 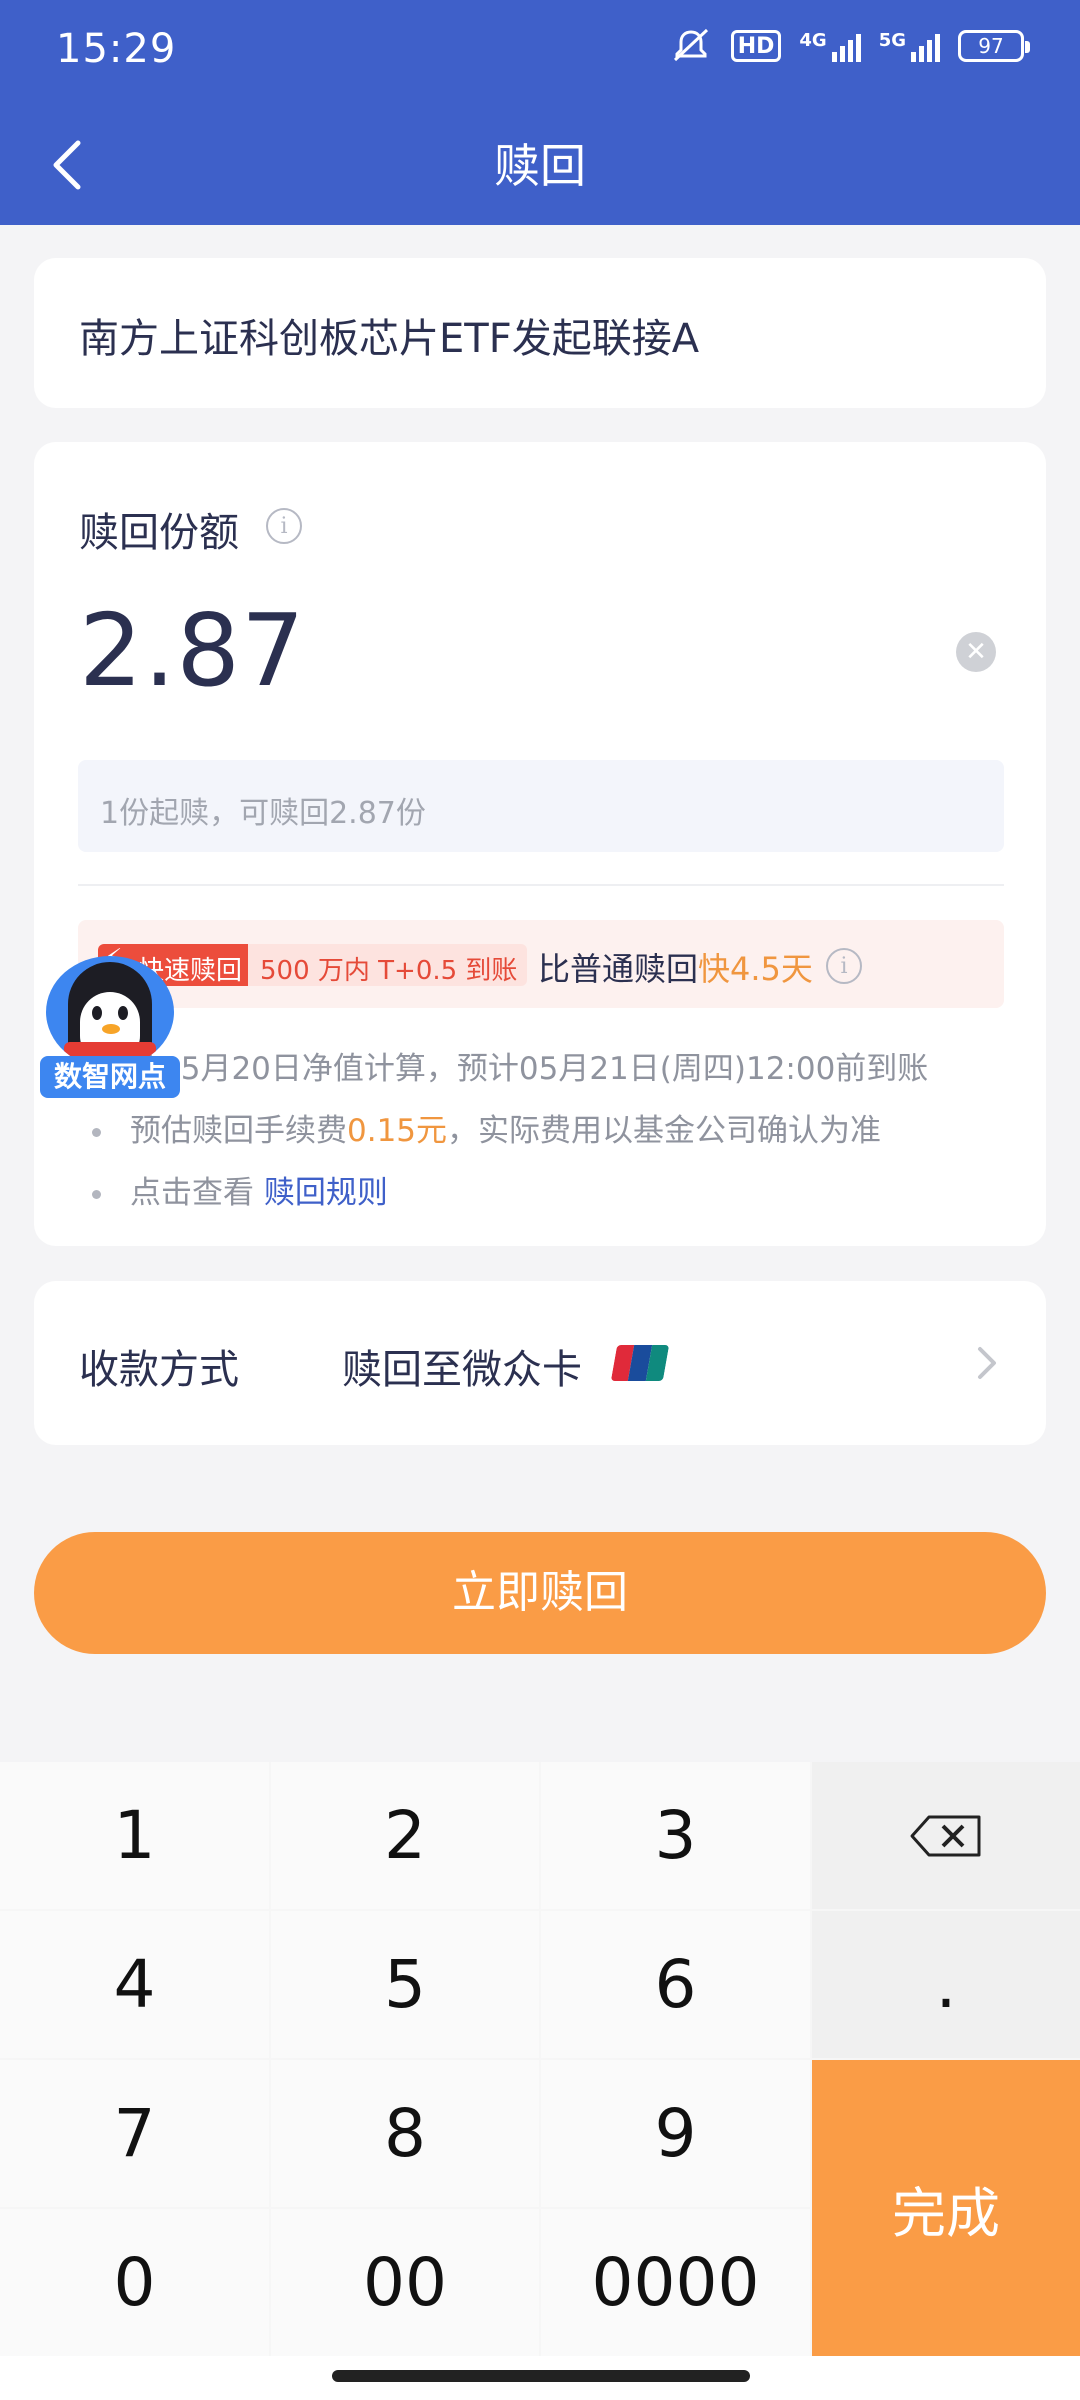 I want to click on clear-icon: ✕, so click(x=976, y=652).